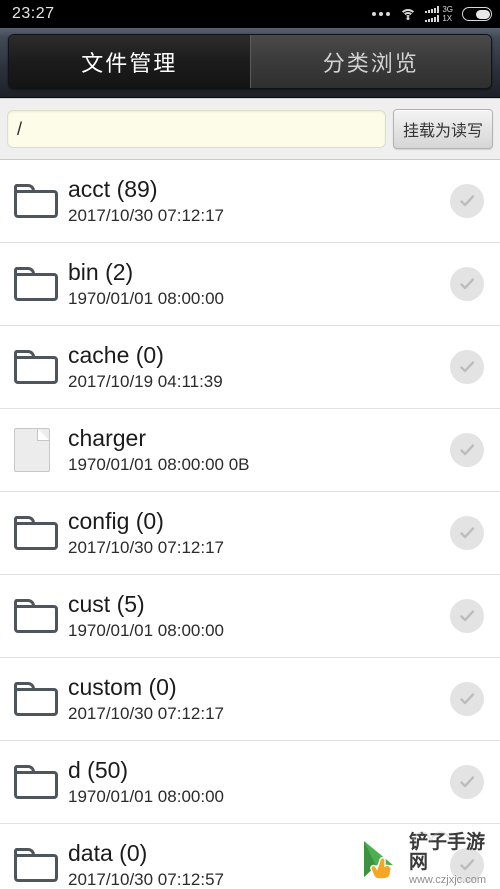  I want to click on file-item-name: custom (0), so click(122, 687).